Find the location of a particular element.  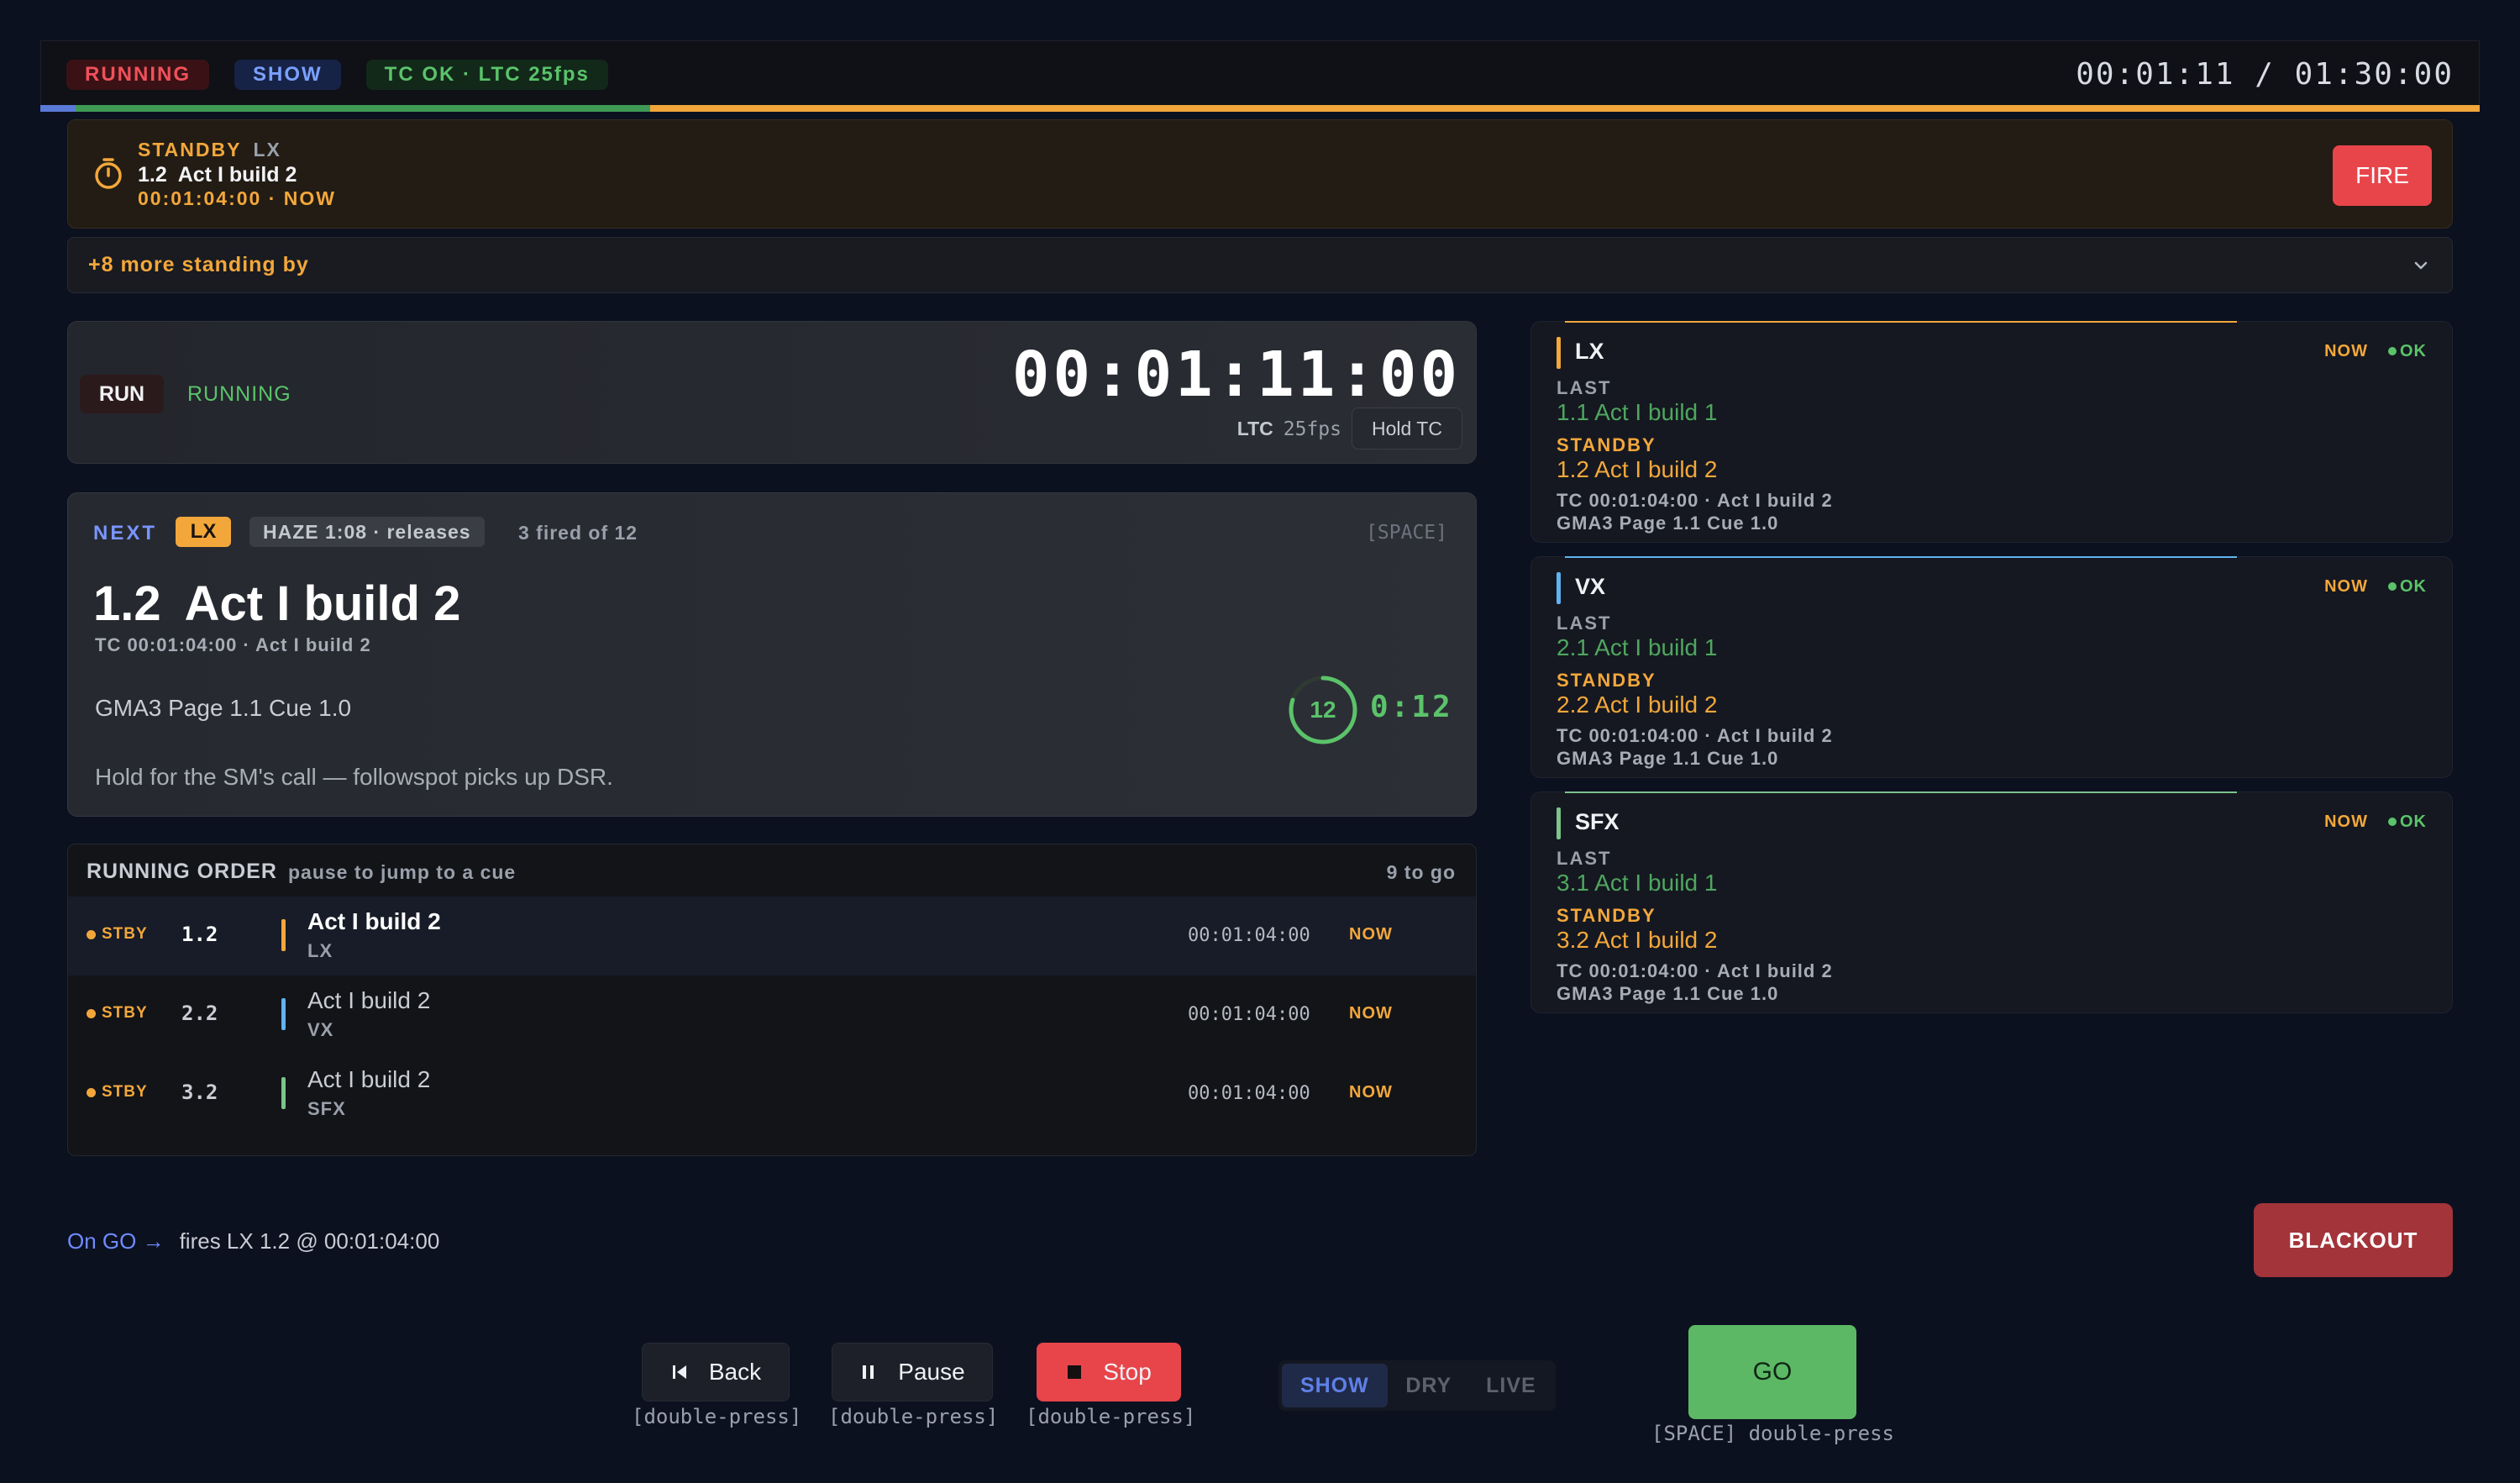

run-status: RUNNING is located at coordinates (239, 394).